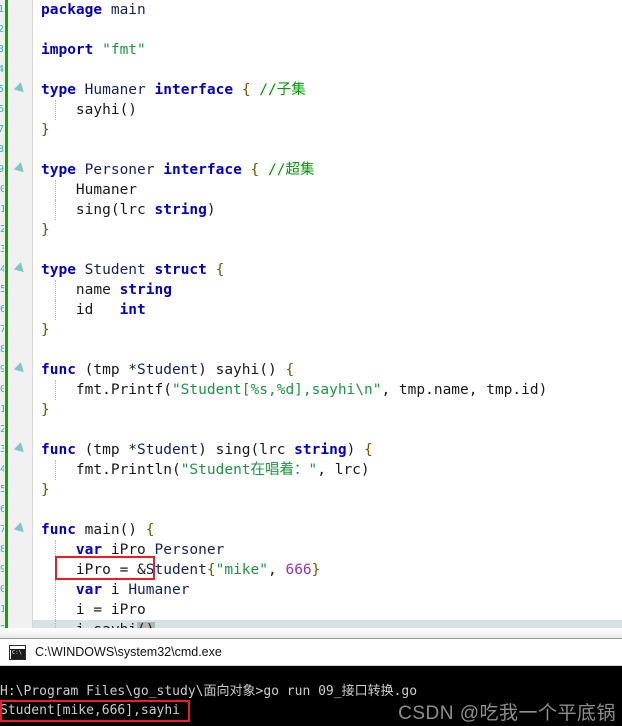 This screenshot has width=622, height=726. Describe the element at coordinates (115, 590) in the screenshot. I see `code-token: i` at that location.